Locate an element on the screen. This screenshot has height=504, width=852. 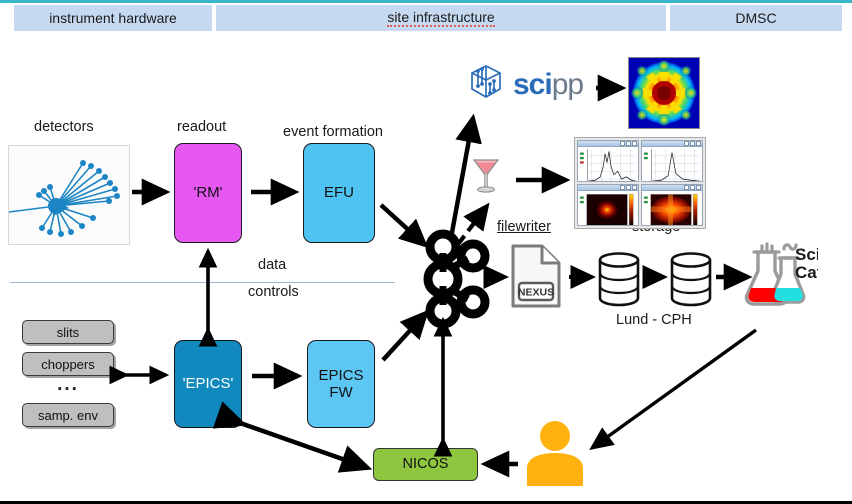
scicat-label-line2: Cat is located at coordinates (806, 272).